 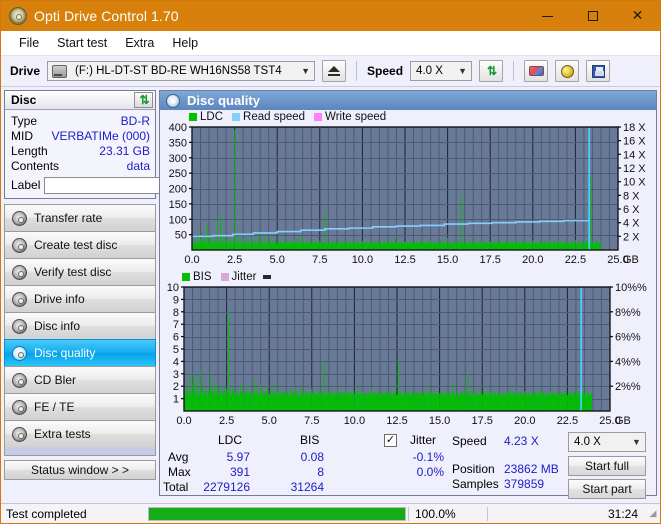 I want to click on svg-text: 20.0, so click(x=524, y=421).